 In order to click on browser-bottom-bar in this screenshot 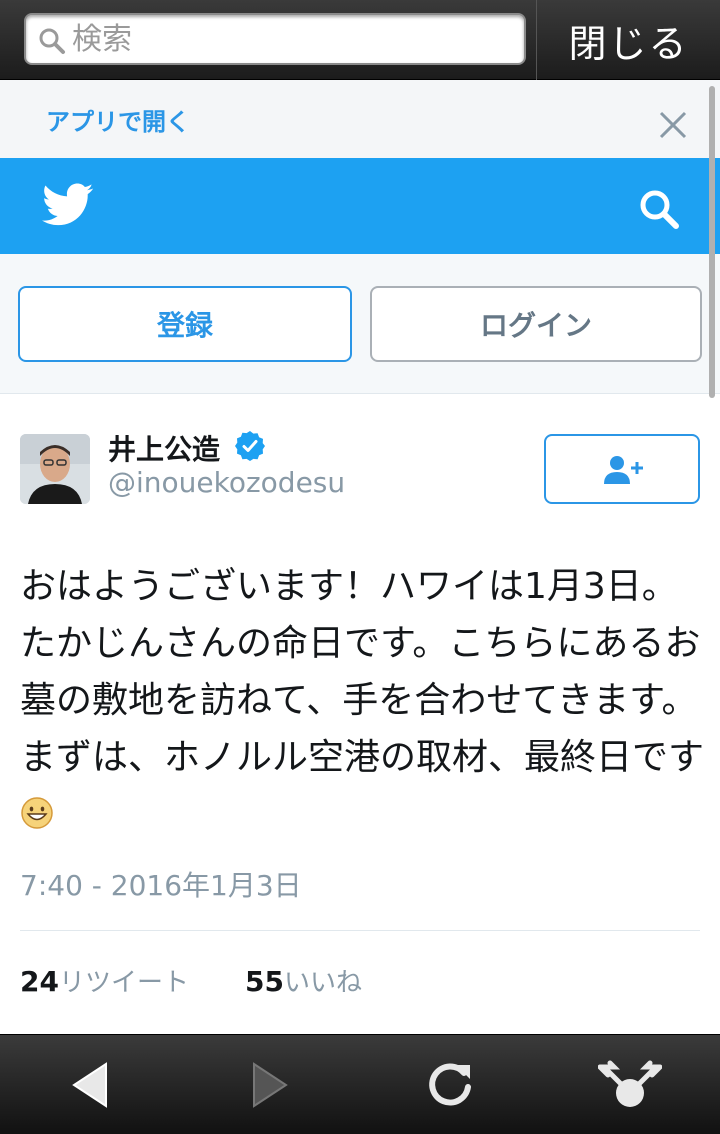, I will do `click(360, 1084)`.